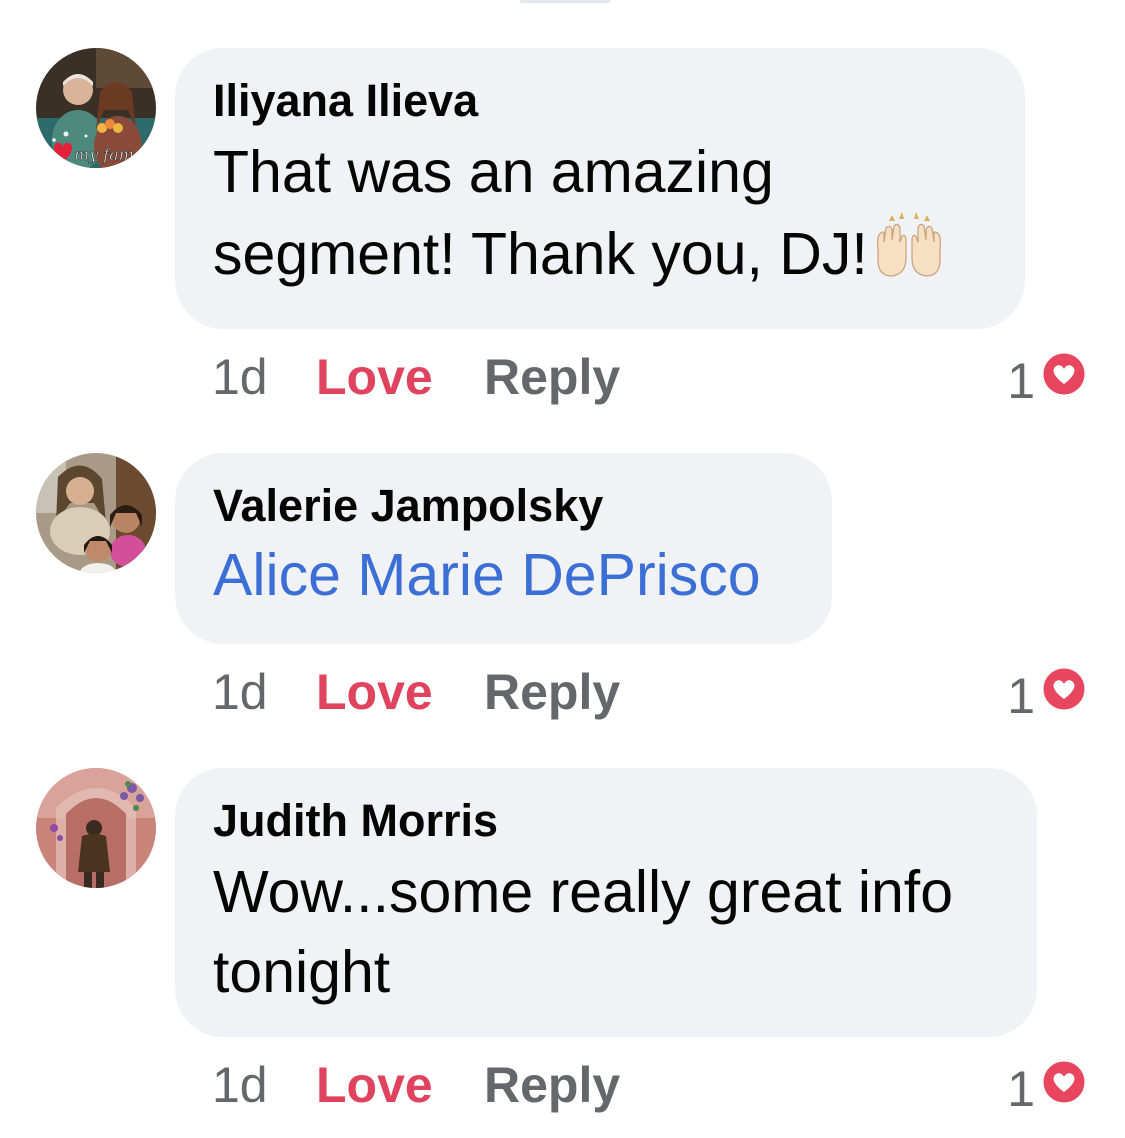 Image resolution: width=1125 pixels, height=1138 pixels. What do you see at coordinates (909, 256) in the screenshot?
I see `raising-hands-icon` at bounding box center [909, 256].